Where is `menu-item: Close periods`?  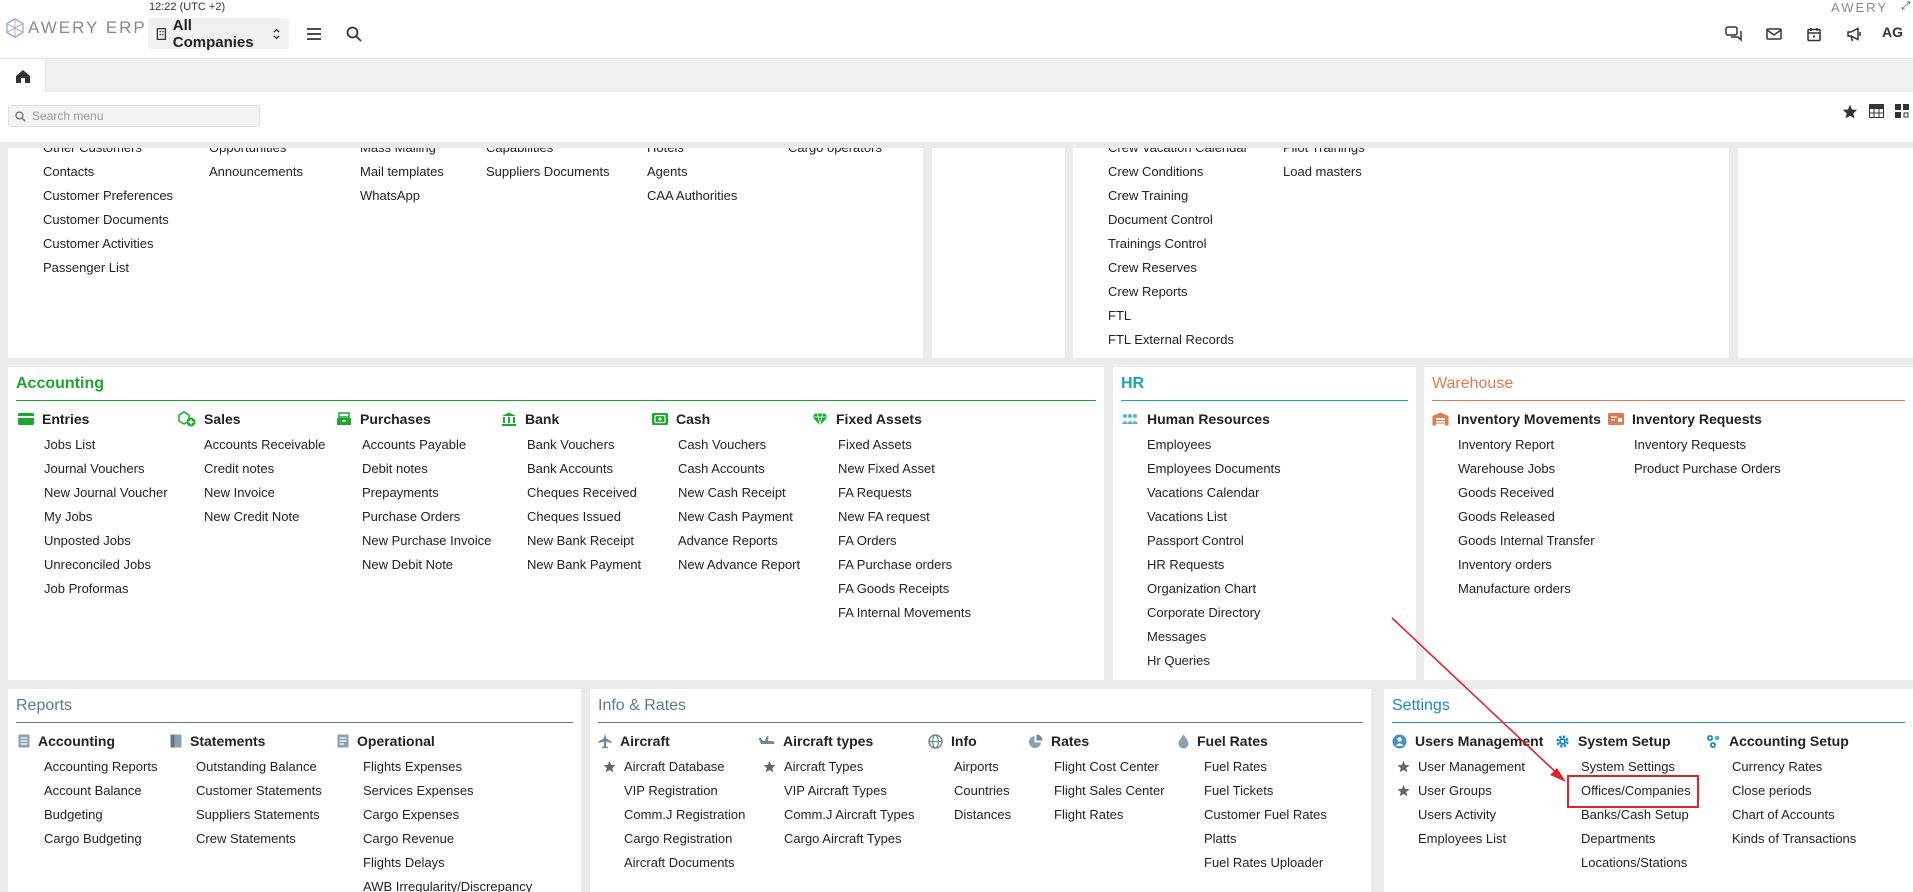
menu-item: Close periods is located at coordinates (1781, 791).